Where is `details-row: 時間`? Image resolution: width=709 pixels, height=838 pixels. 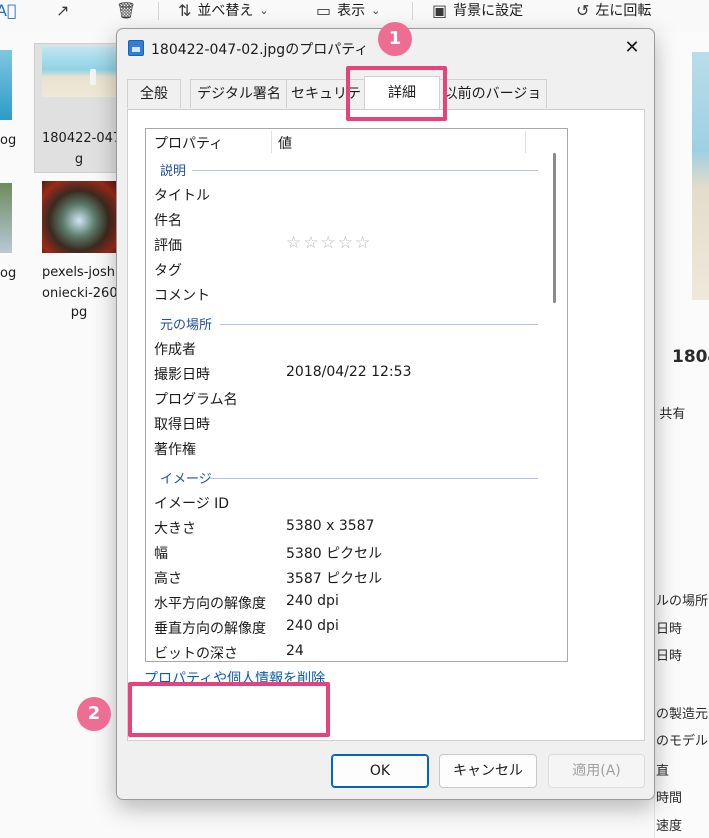 details-row: 時間 is located at coordinates (669, 798).